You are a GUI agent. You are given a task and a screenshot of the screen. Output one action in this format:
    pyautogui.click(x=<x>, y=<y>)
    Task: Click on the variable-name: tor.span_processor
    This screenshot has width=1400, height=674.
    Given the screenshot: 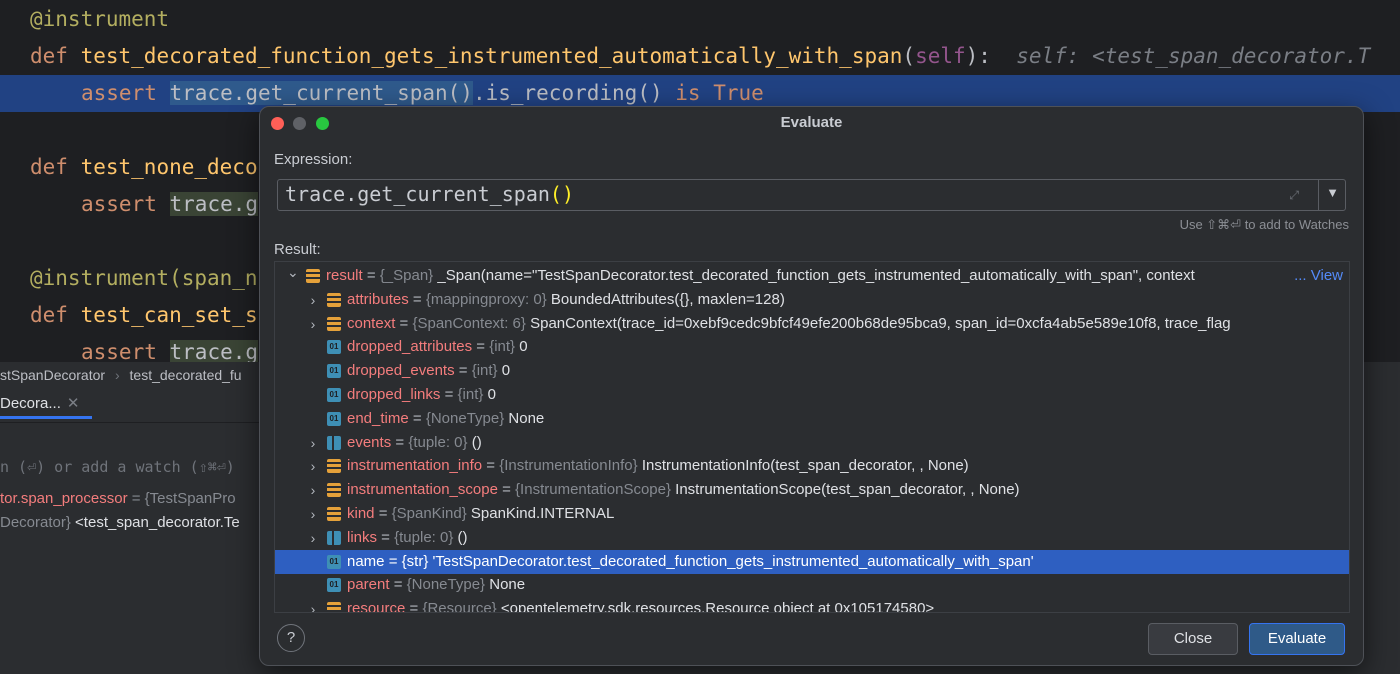 What is the action you would take?
    pyautogui.click(x=64, y=498)
    